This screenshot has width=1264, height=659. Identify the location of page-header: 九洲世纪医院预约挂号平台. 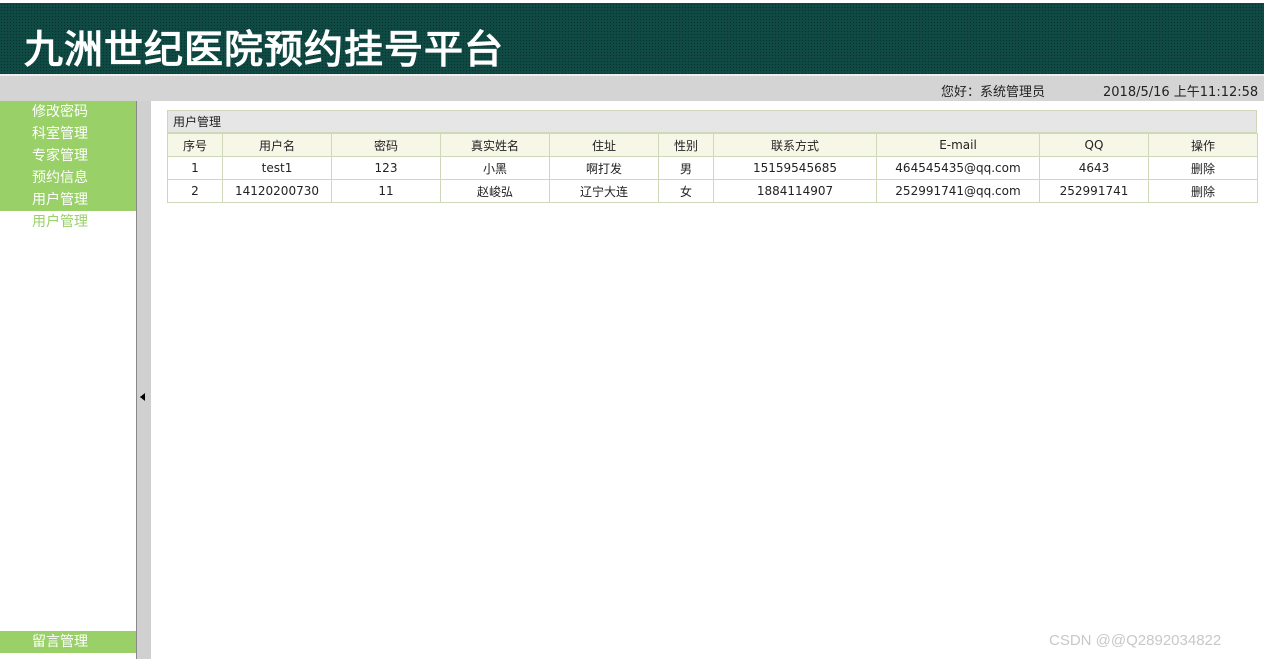
(632, 37).